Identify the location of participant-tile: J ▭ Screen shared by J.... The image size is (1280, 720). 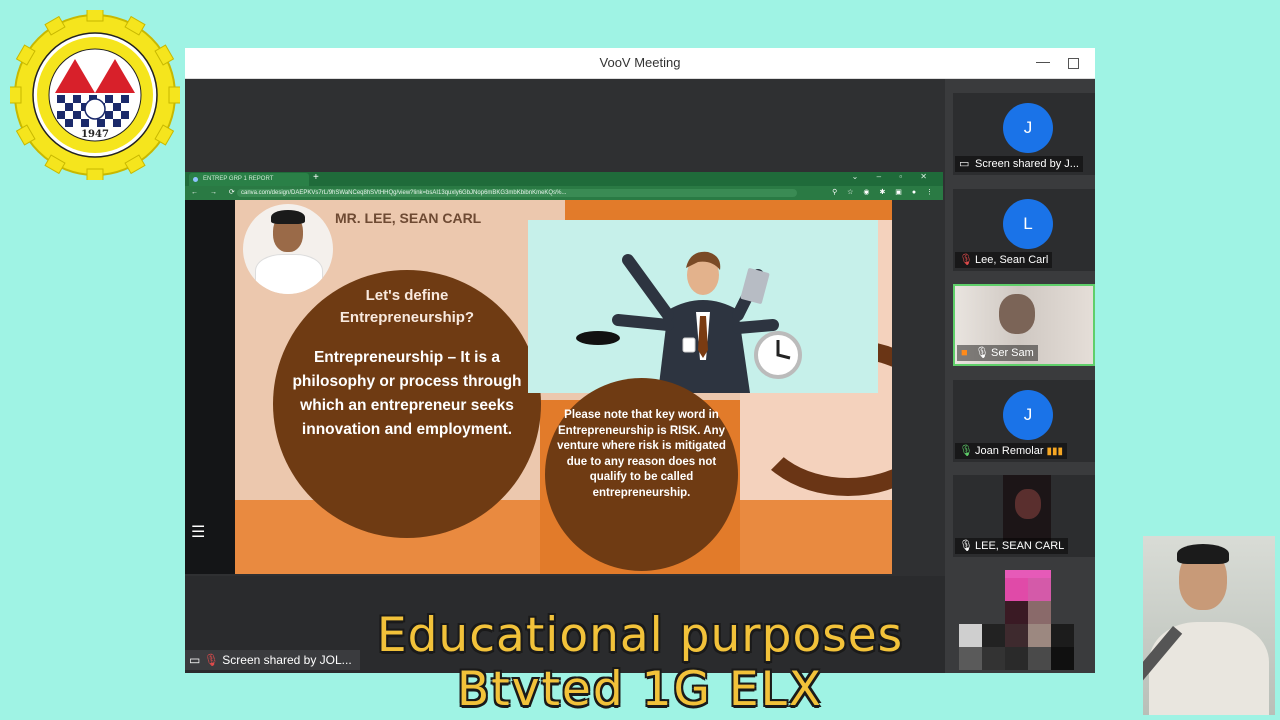
(1024, 134).